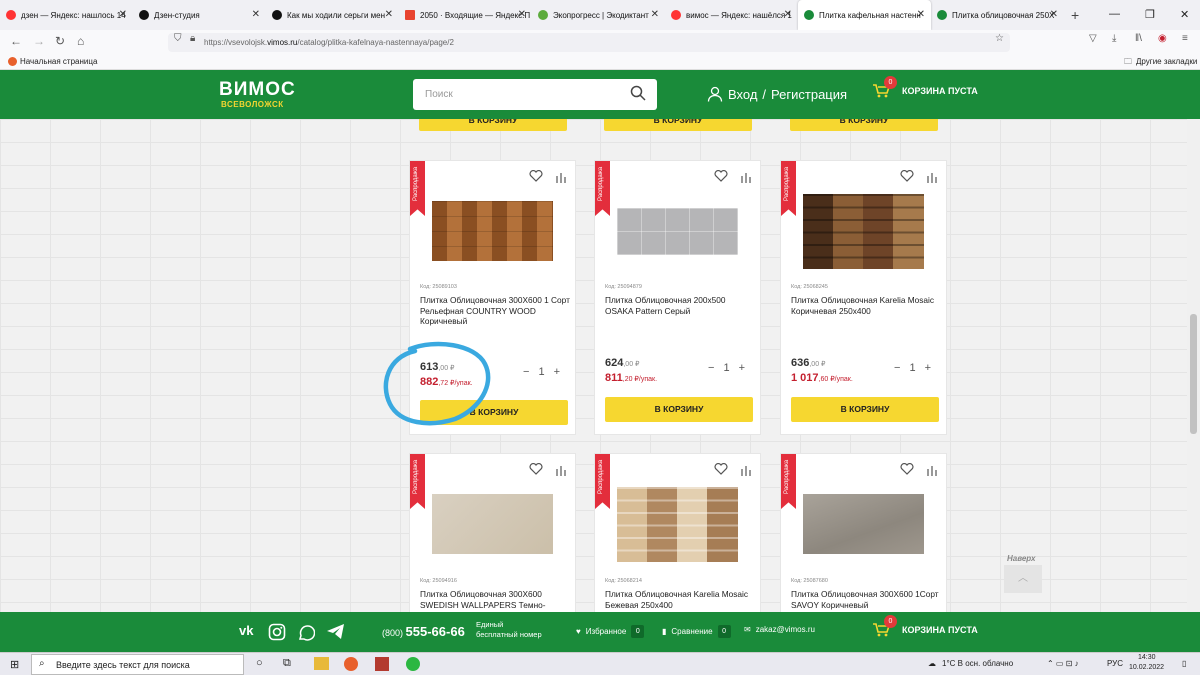 This screenshot has height=675, width=1200. Describe the element at coordinates (863, 524) in the screenshot. I see `product-image-stone` at that location.